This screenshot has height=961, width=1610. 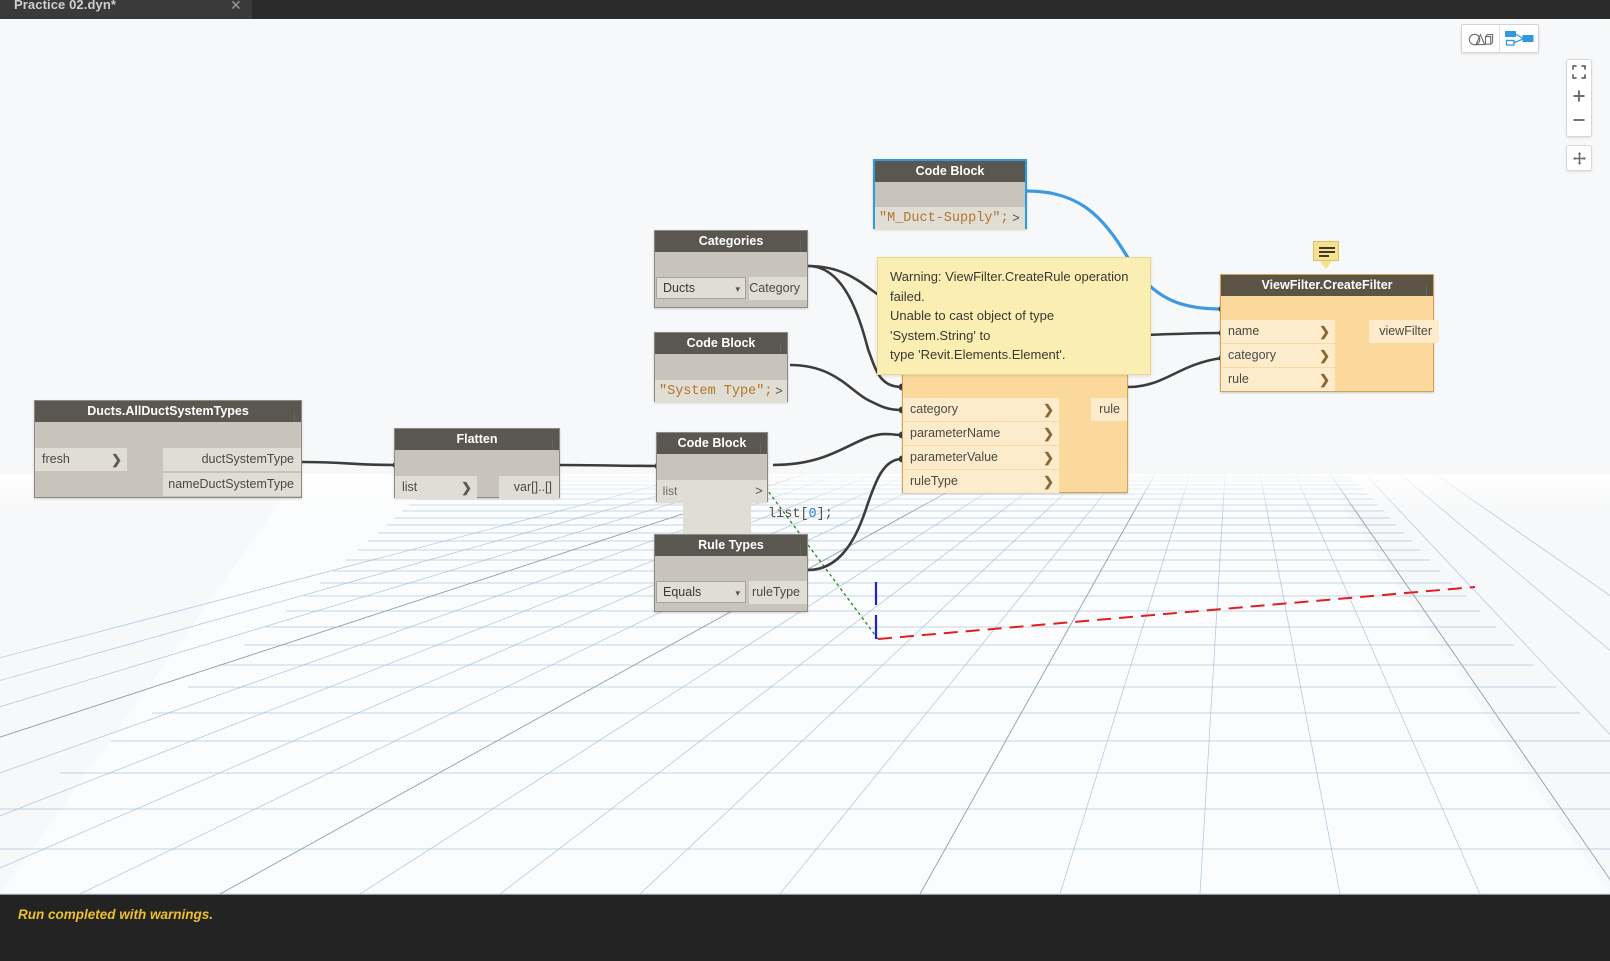 I want to click on port-in-fresh: fresh ❯, so click(x=81, y=459).